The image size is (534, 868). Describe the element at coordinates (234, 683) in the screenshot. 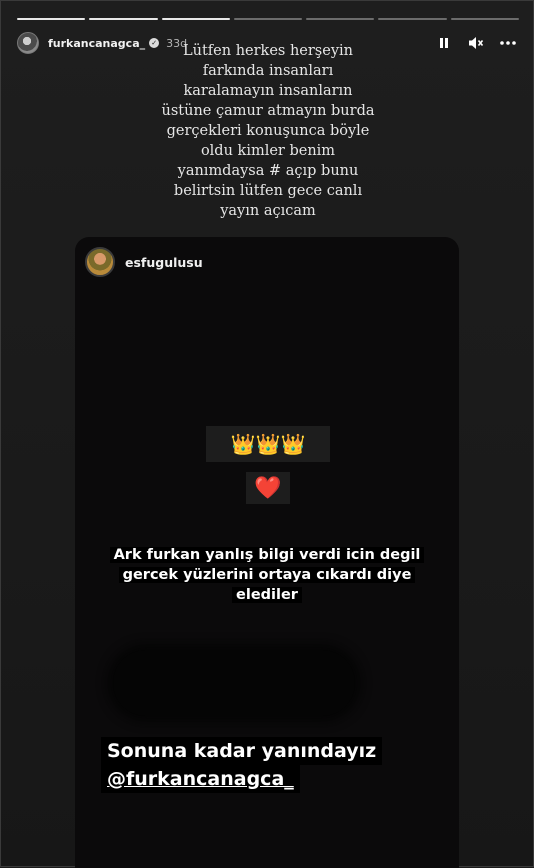

I see `redacted-region` at that location.